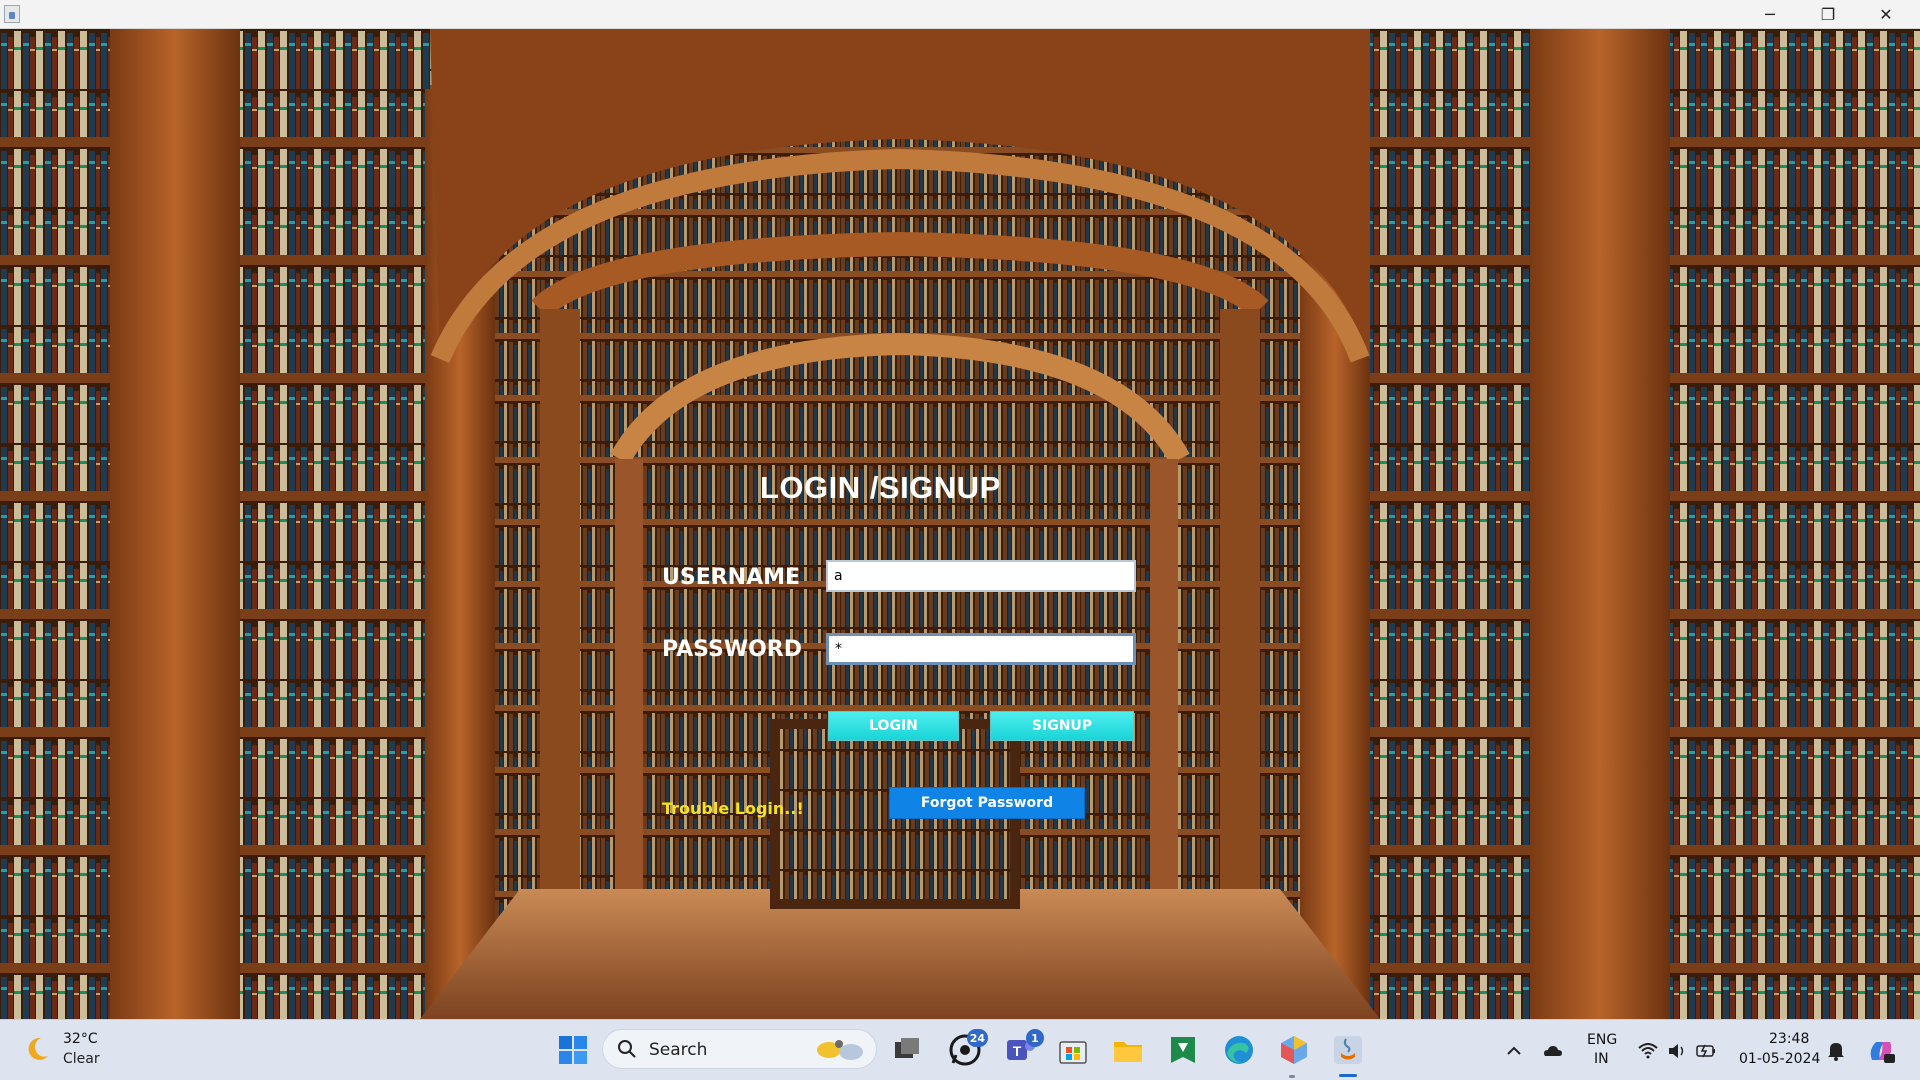 Image resolution: width=1920 pixels, height=1080 pixels. I want to click on restore-button: ❐, so click(1828, 14).